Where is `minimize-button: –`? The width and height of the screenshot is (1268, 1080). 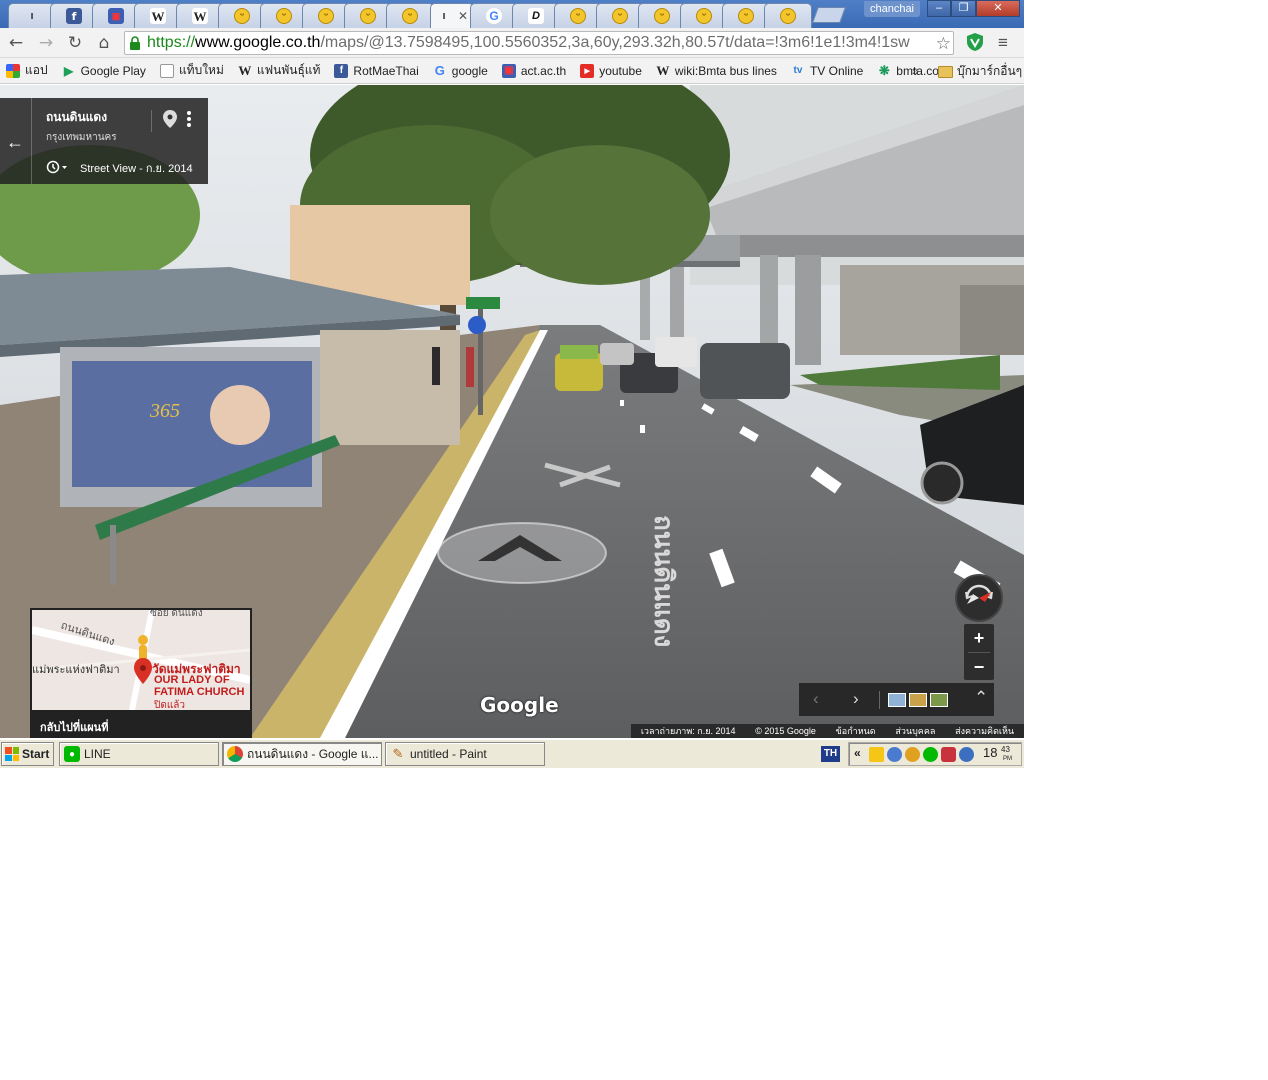
minimize-button: – is located at coordinates (939, 8).